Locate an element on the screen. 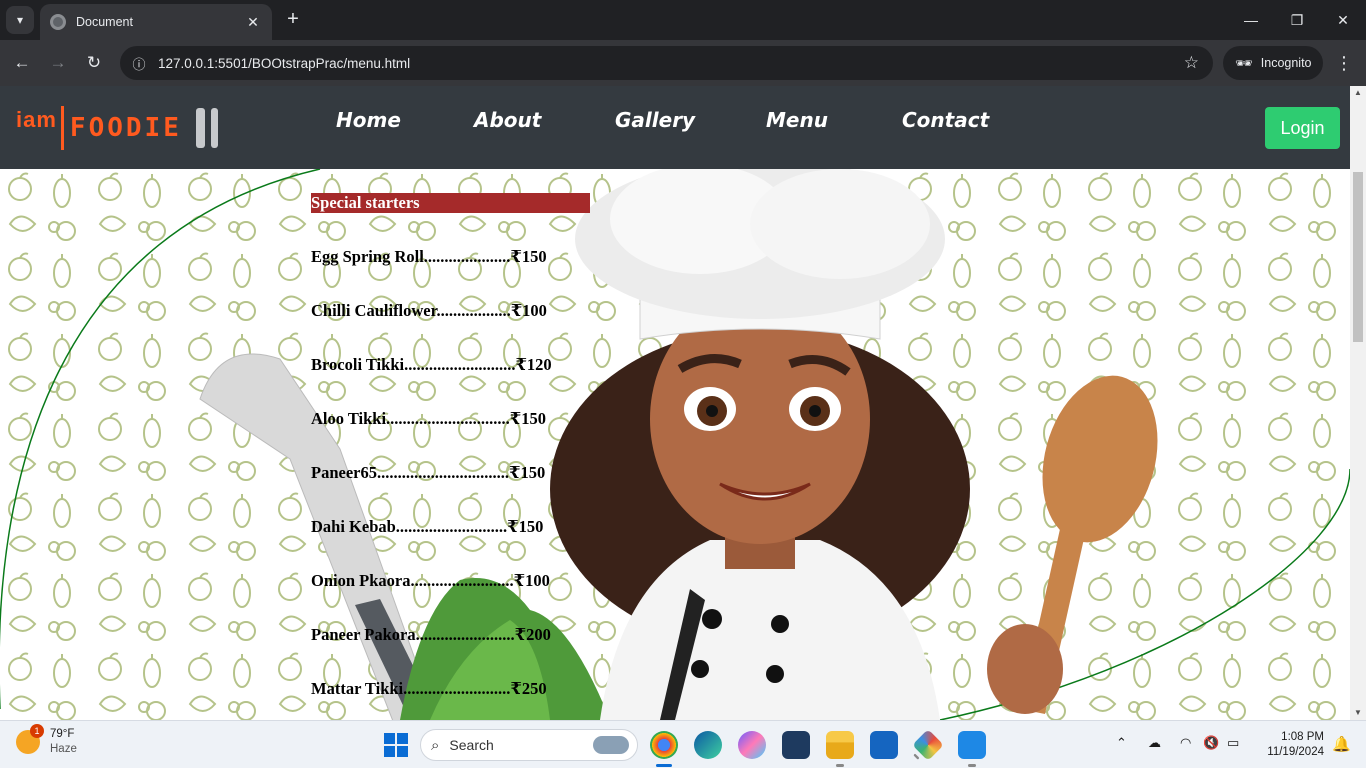 This screenshot has height=768, width=1366. weather-condition: Haze is located at coordinates (63, 749).